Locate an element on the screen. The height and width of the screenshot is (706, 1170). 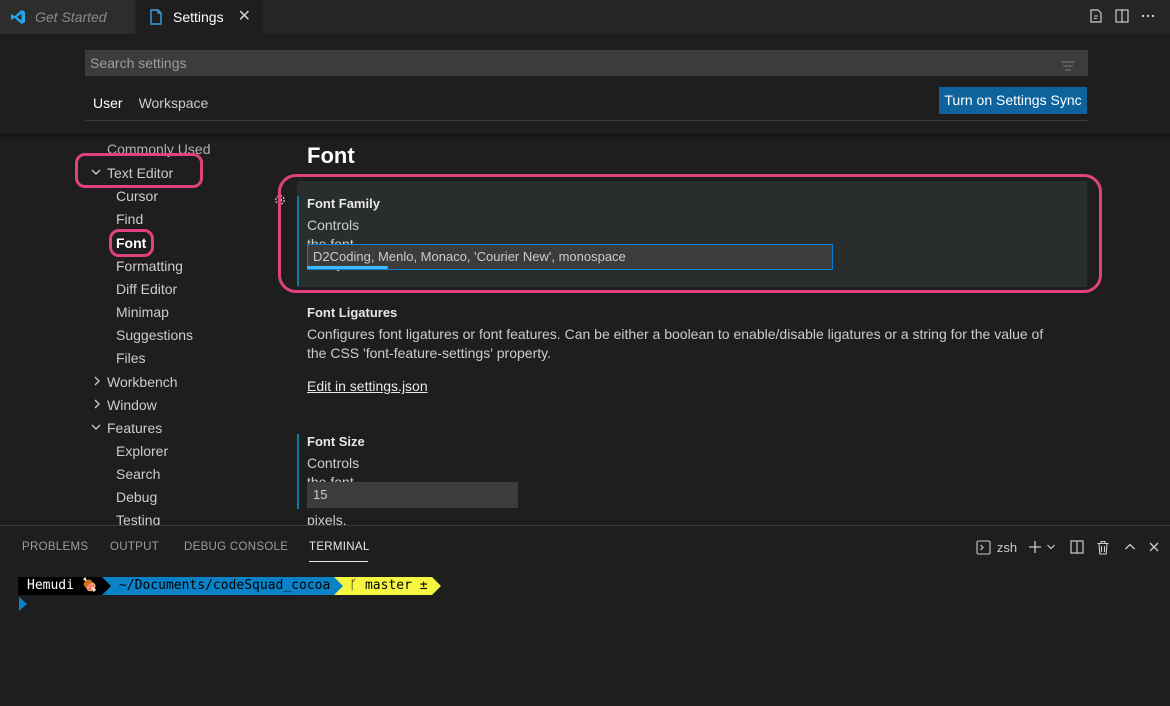
vscode-logo-icon is located at coordinates (18, 17).